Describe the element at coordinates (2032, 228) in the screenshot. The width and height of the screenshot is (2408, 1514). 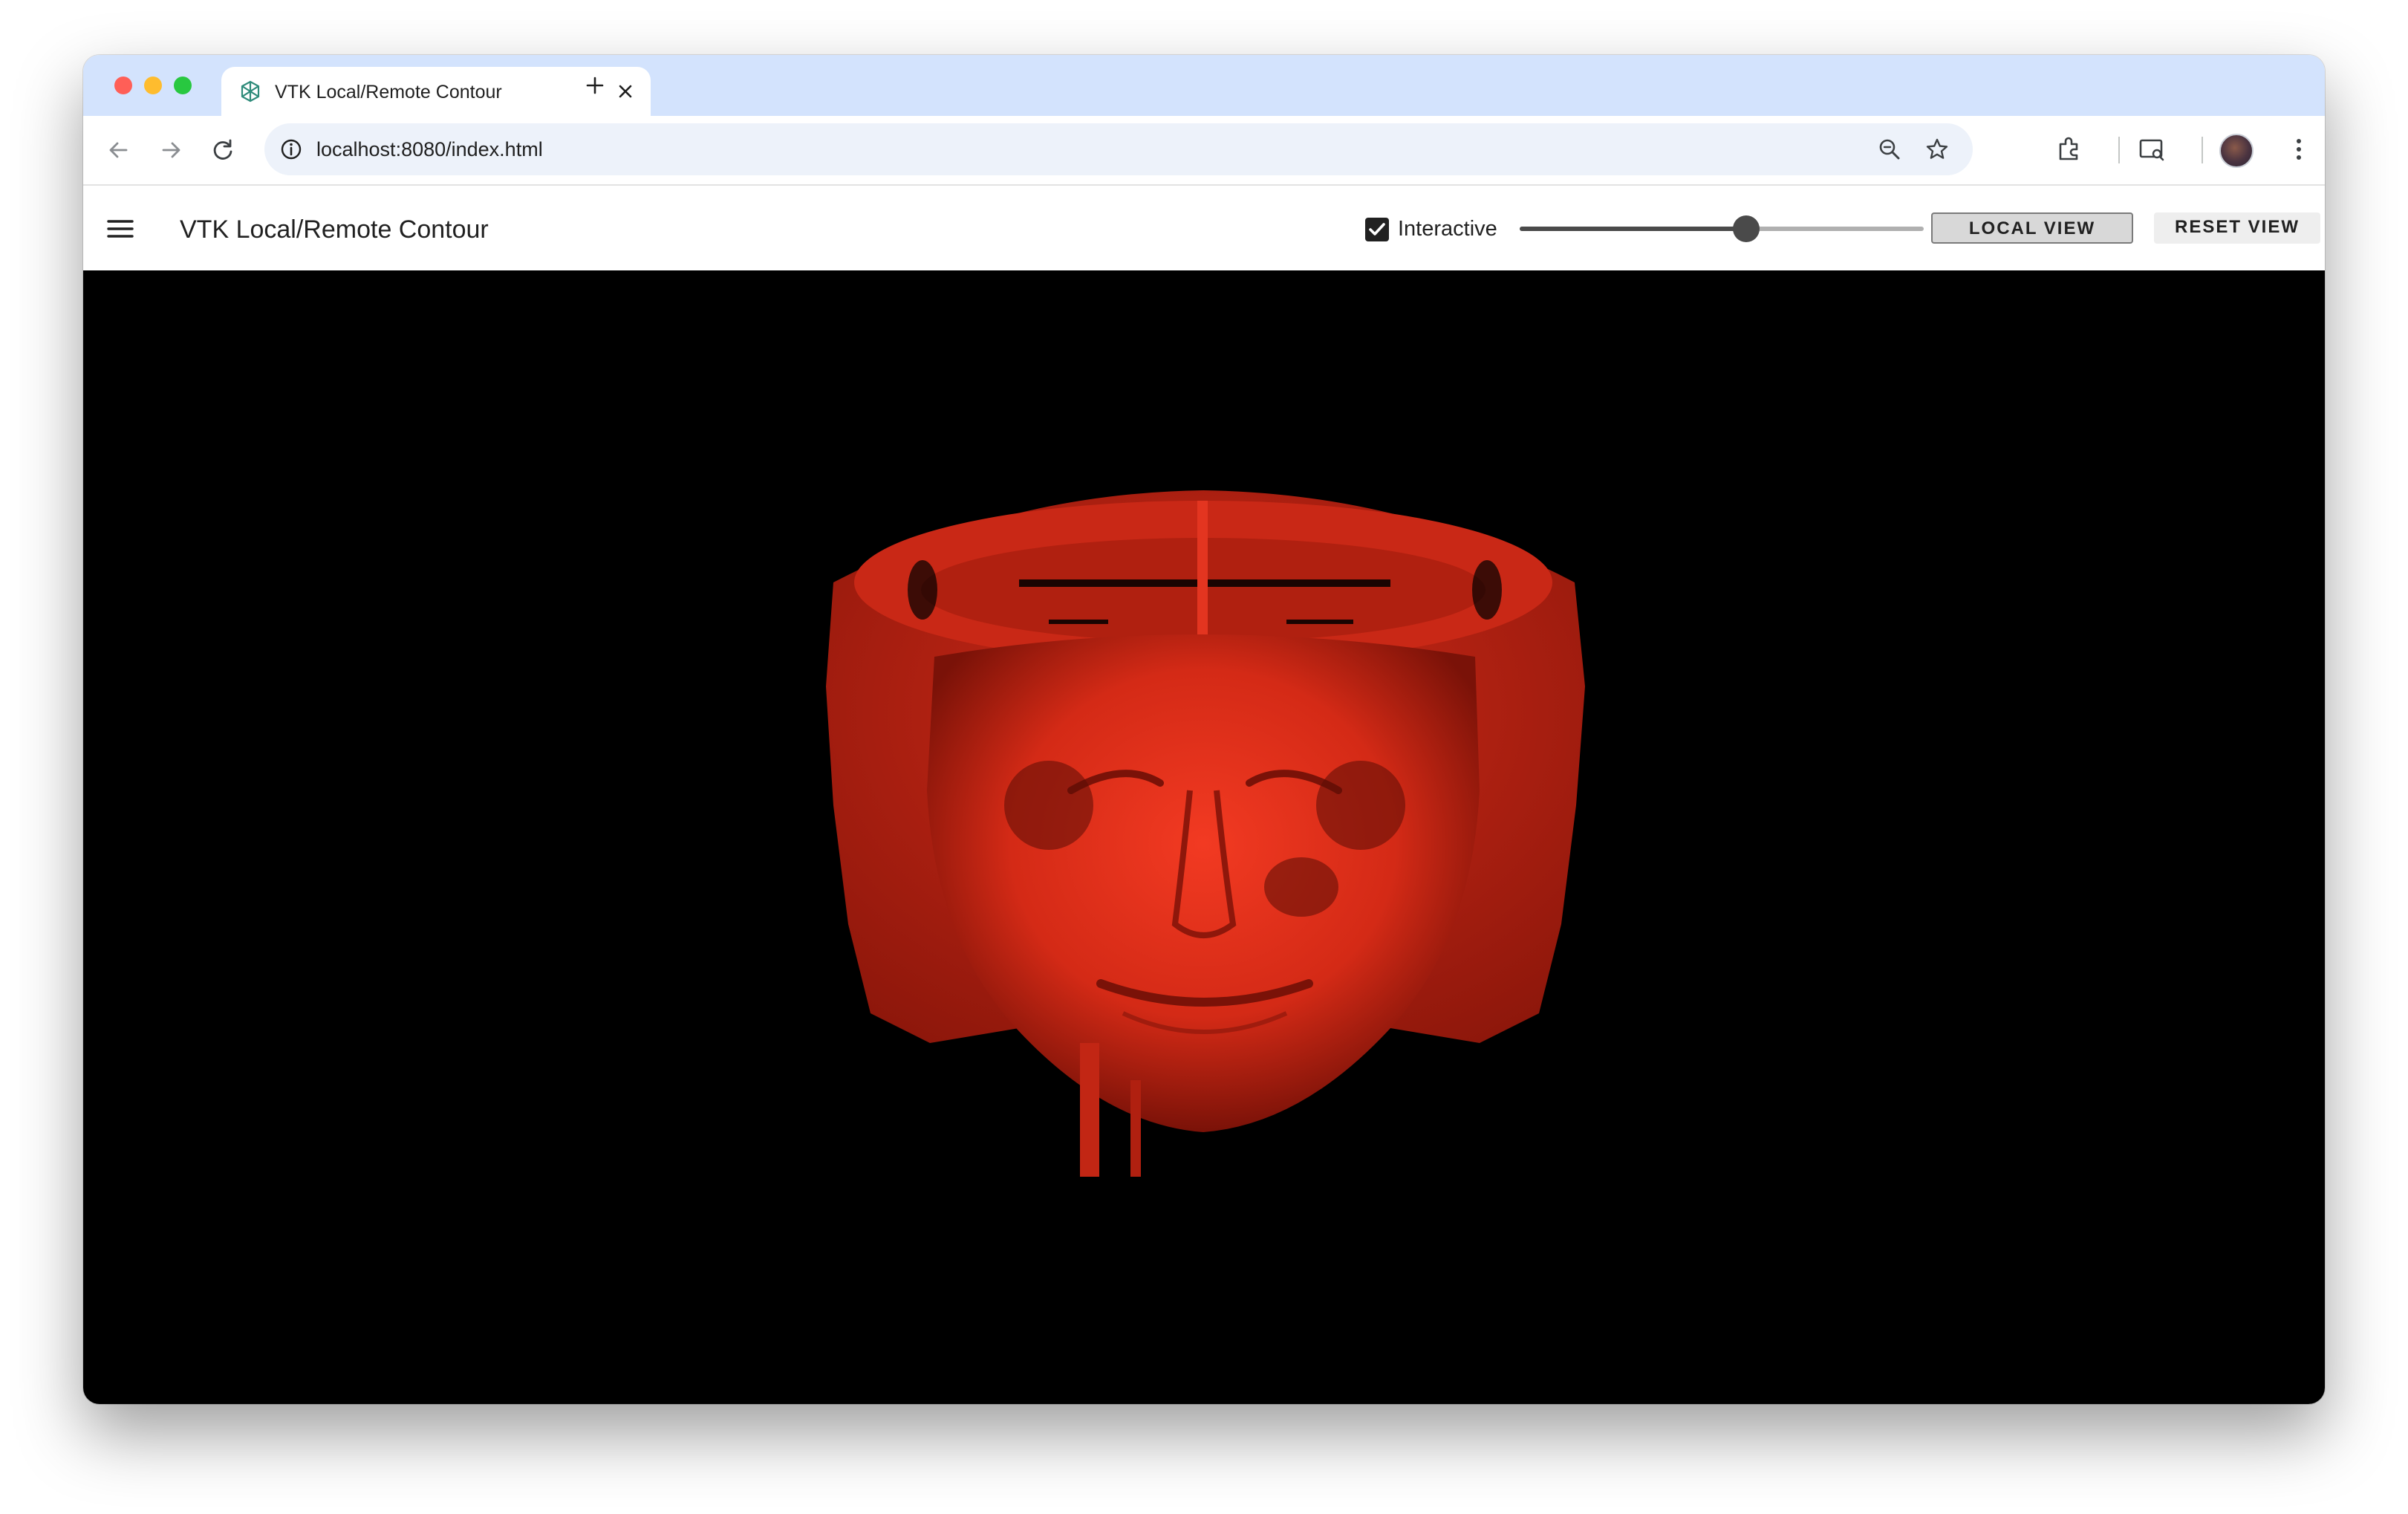
I see `local-view-button: LOCAL VIEW` at that location.